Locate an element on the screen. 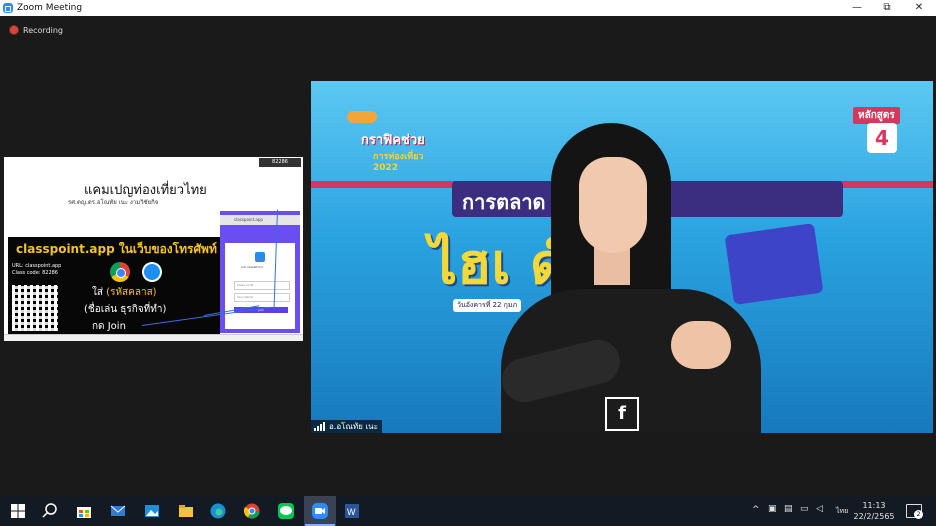 This screenshot has height=526, width=936. window-title: Zoom Meeting is located at coordinates (50, 8).